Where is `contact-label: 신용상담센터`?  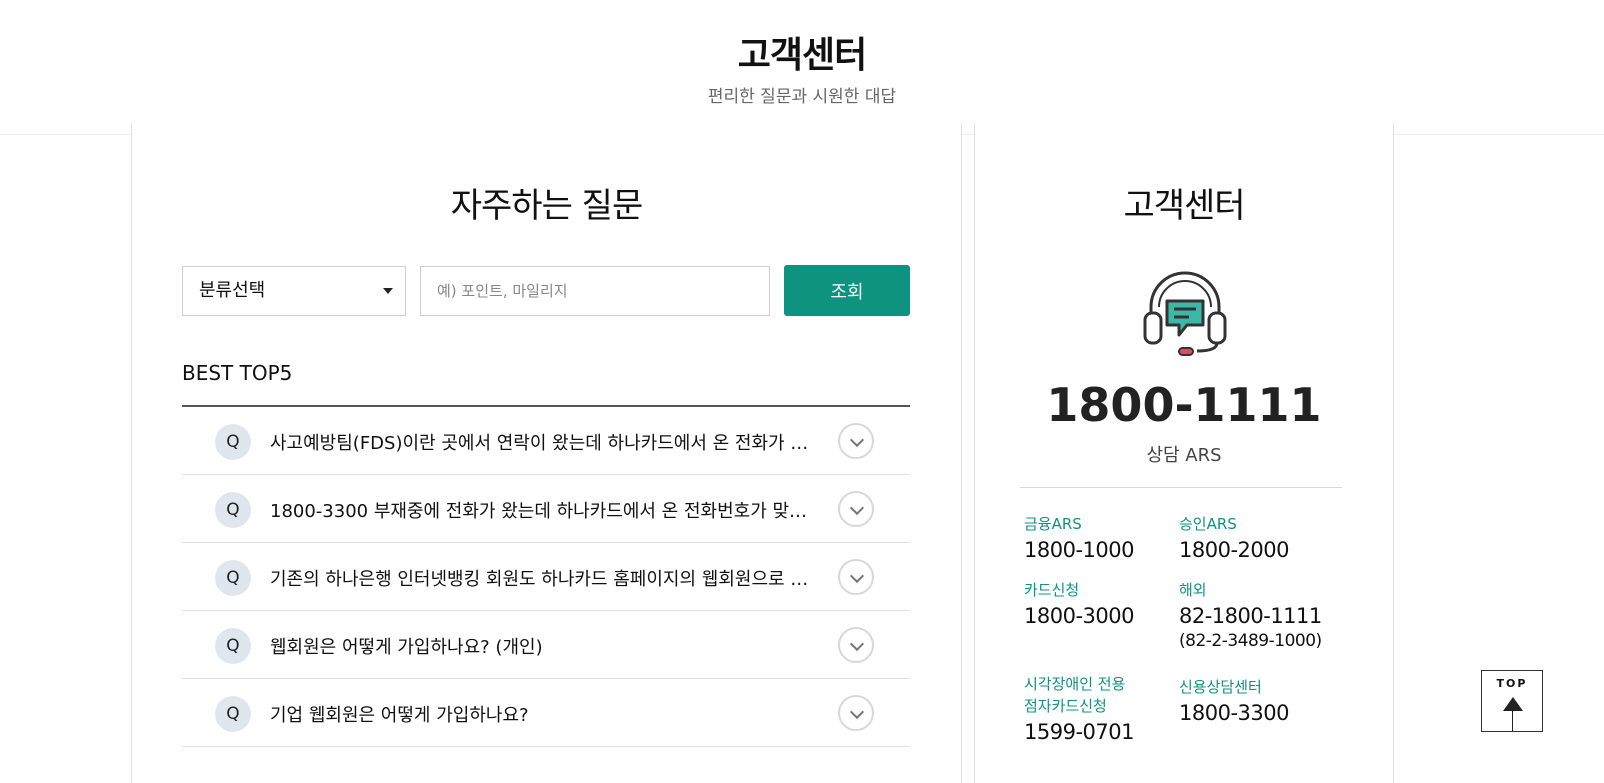
contact-label: 신용상담센터 is located at coordinates (1220, 687).